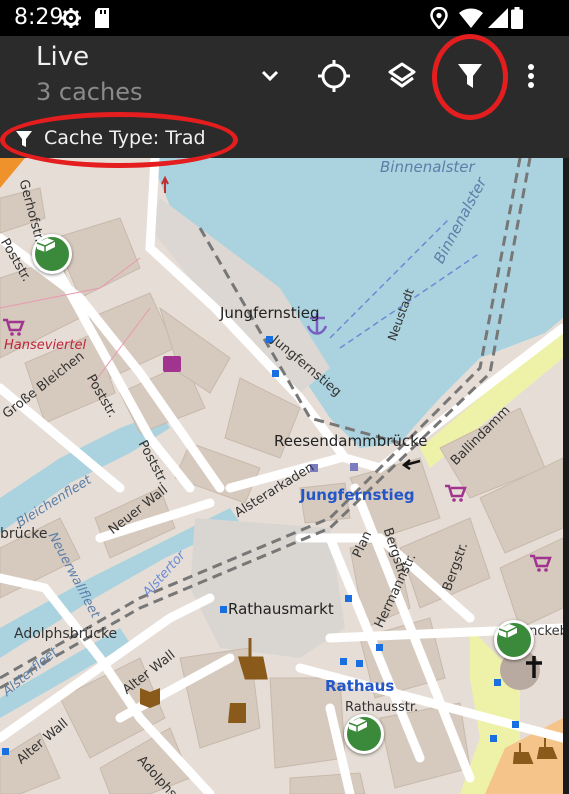 This screenshot has width=569, height=794. I want to click on settings-gear-icon, so click(71, 18).